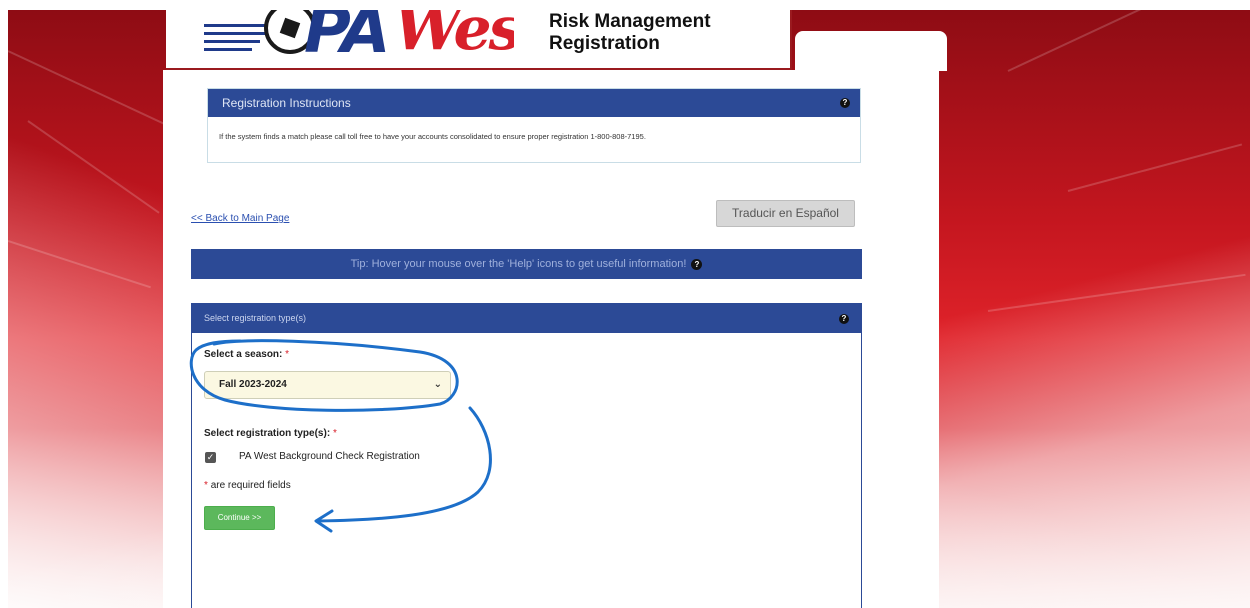 The height and width of the screenshot is (608, 1250). Describe the element at coordinates (534, 103) in the screenshot. I see `panel-header: Registration Instructions ?` at that location.